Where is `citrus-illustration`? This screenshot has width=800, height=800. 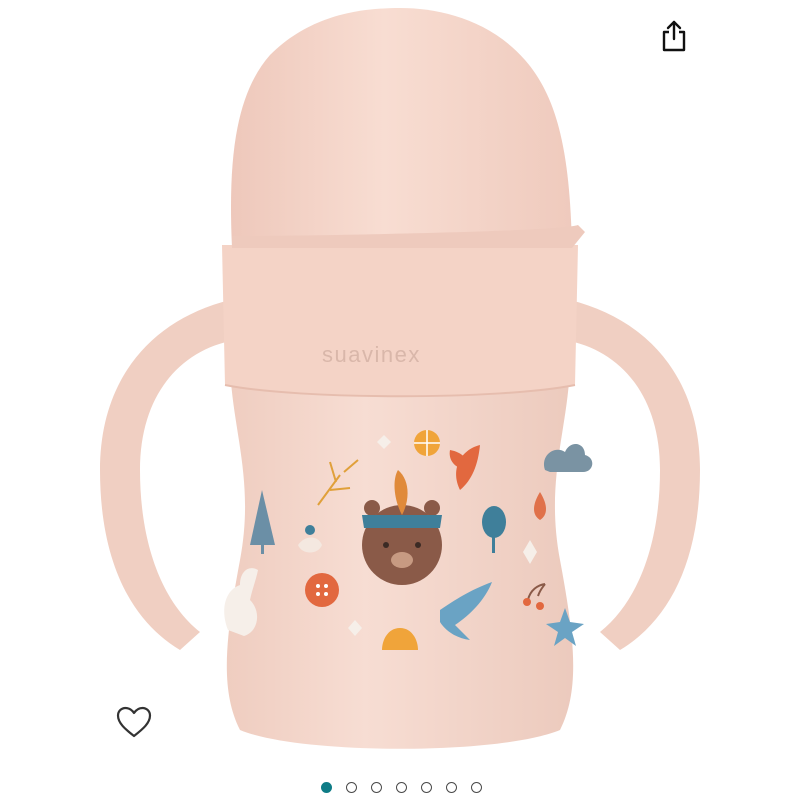
citrus-illustration is located at coordinates (427, 443).